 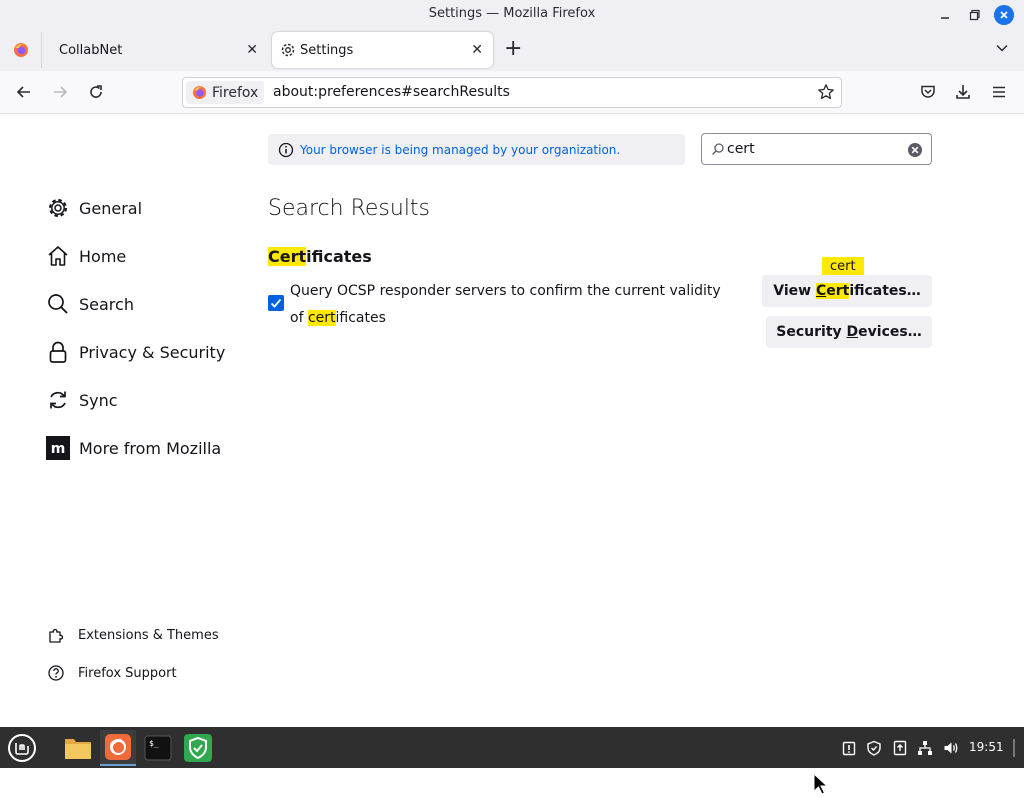 What do you see at coordinates (58, 352) in the screenshot?
I see `lock-icon` at bounding box center [58, 352].